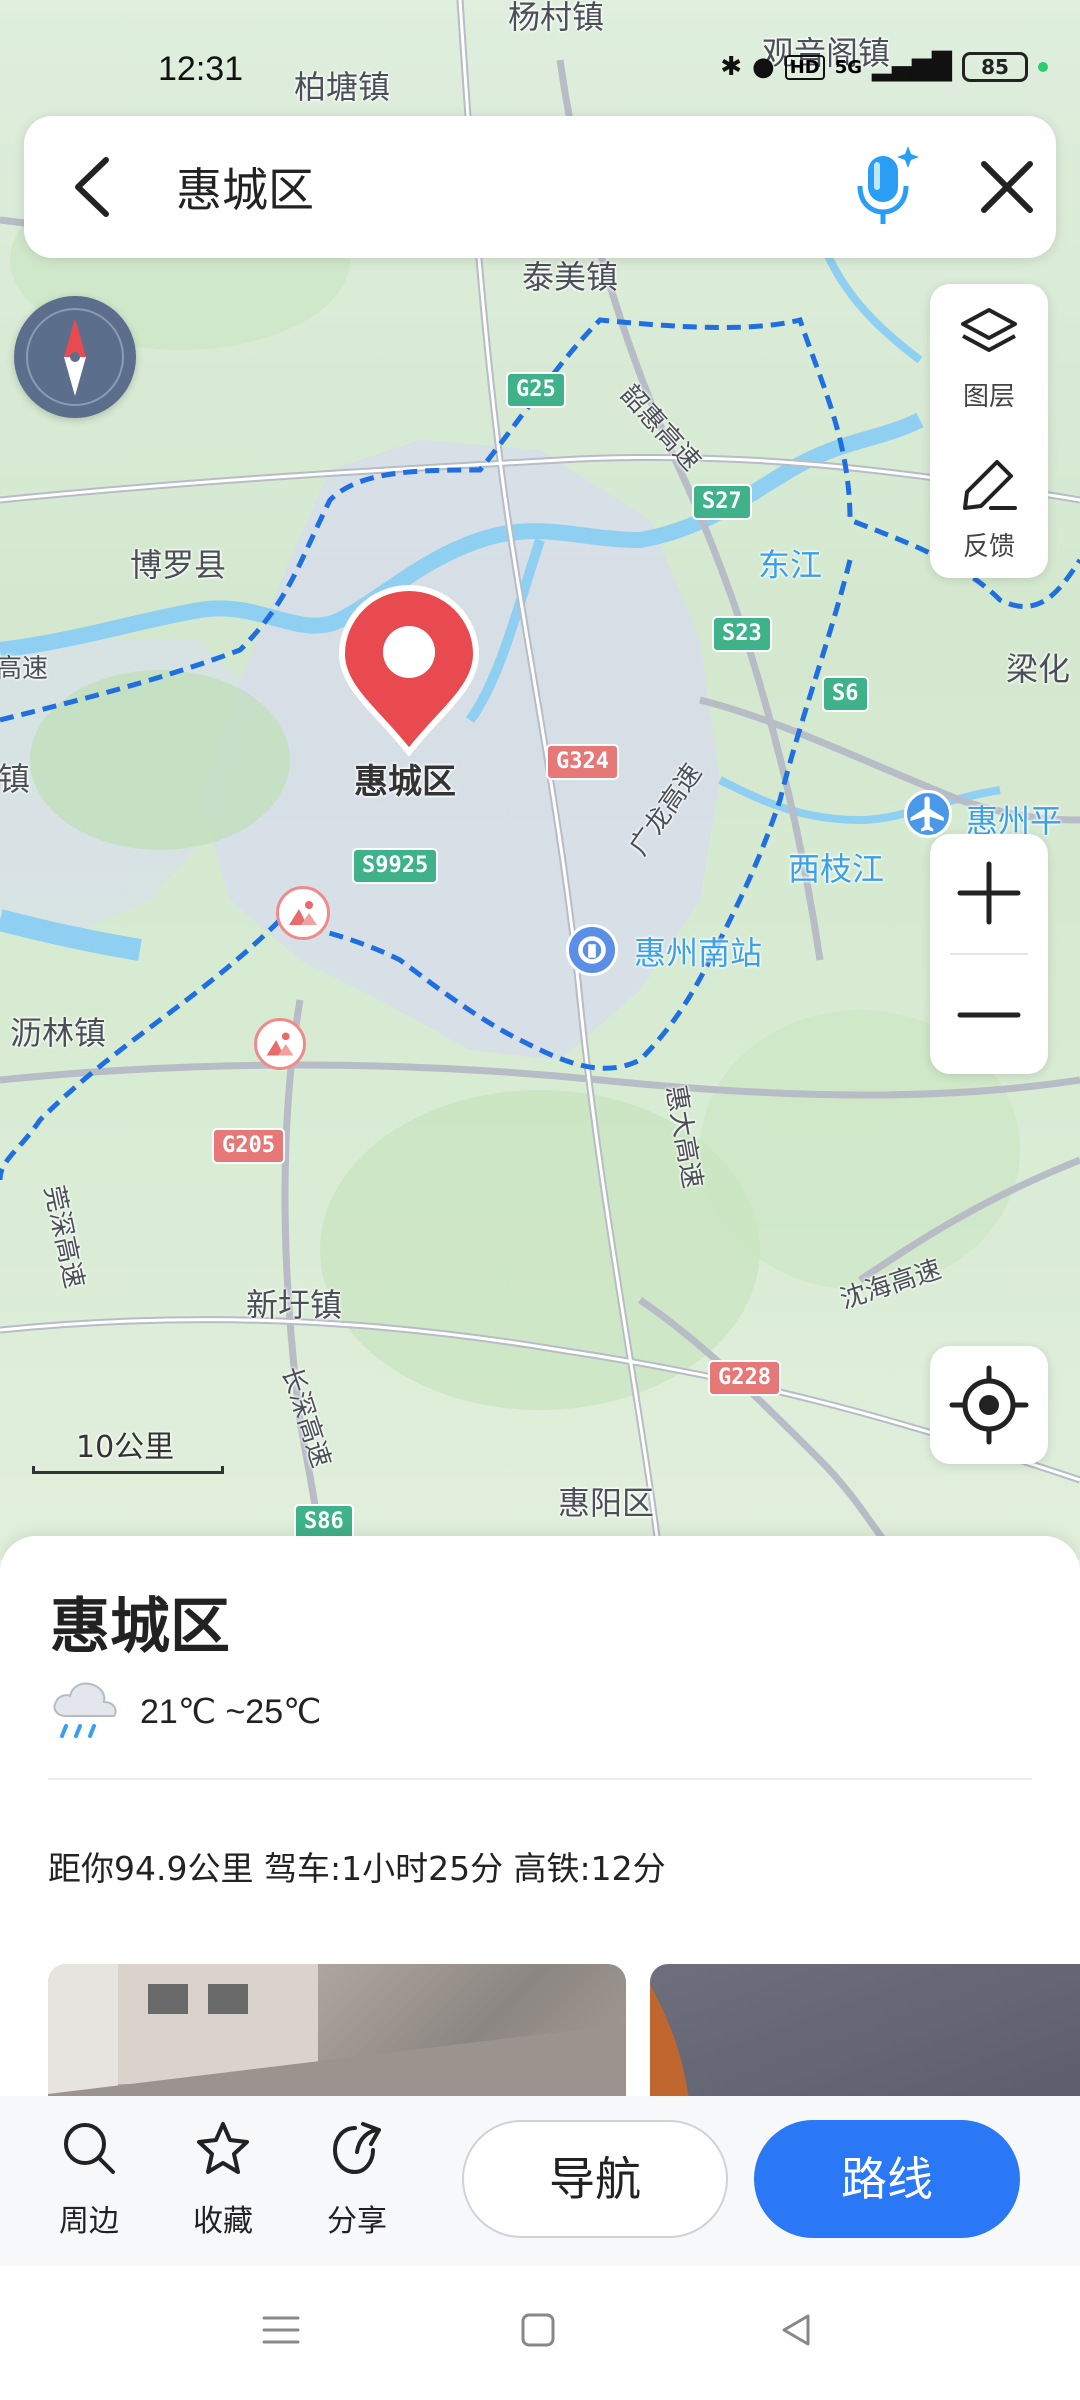  I want to click on zoom-divider, so click(989, 954).